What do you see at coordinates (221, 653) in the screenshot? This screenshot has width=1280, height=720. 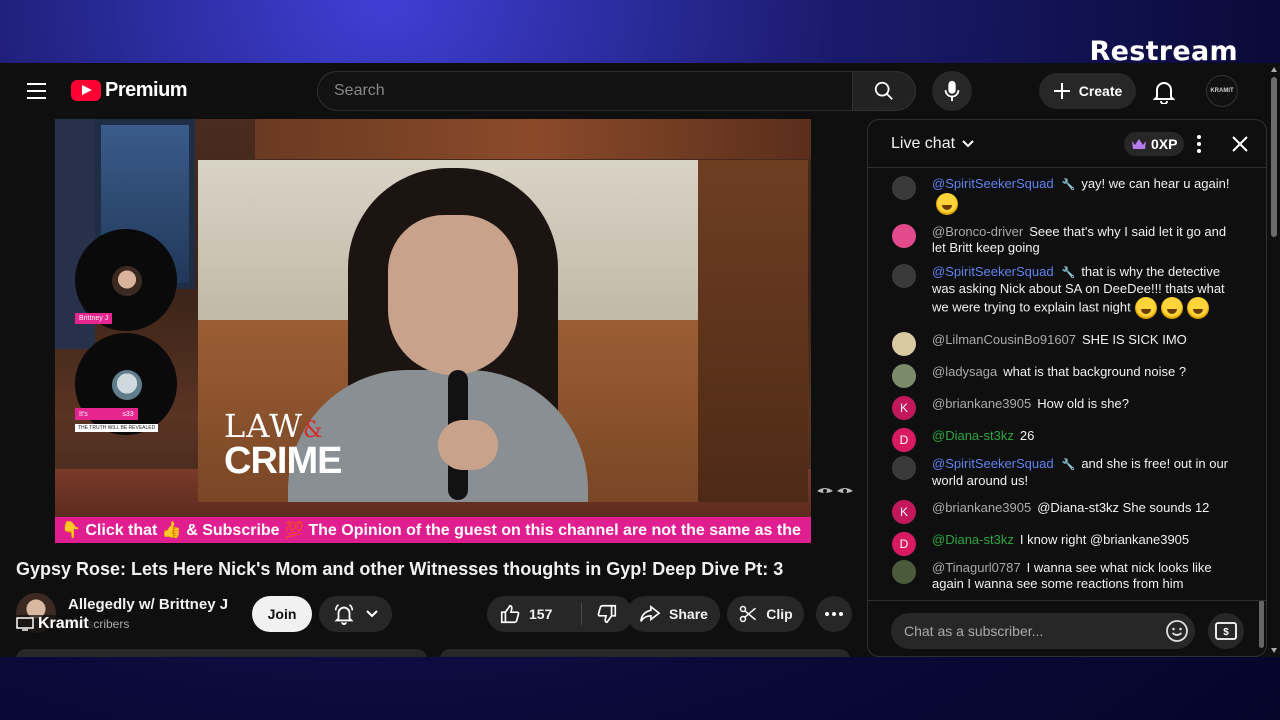 I see `description-card` at bounding box center [221, 653].